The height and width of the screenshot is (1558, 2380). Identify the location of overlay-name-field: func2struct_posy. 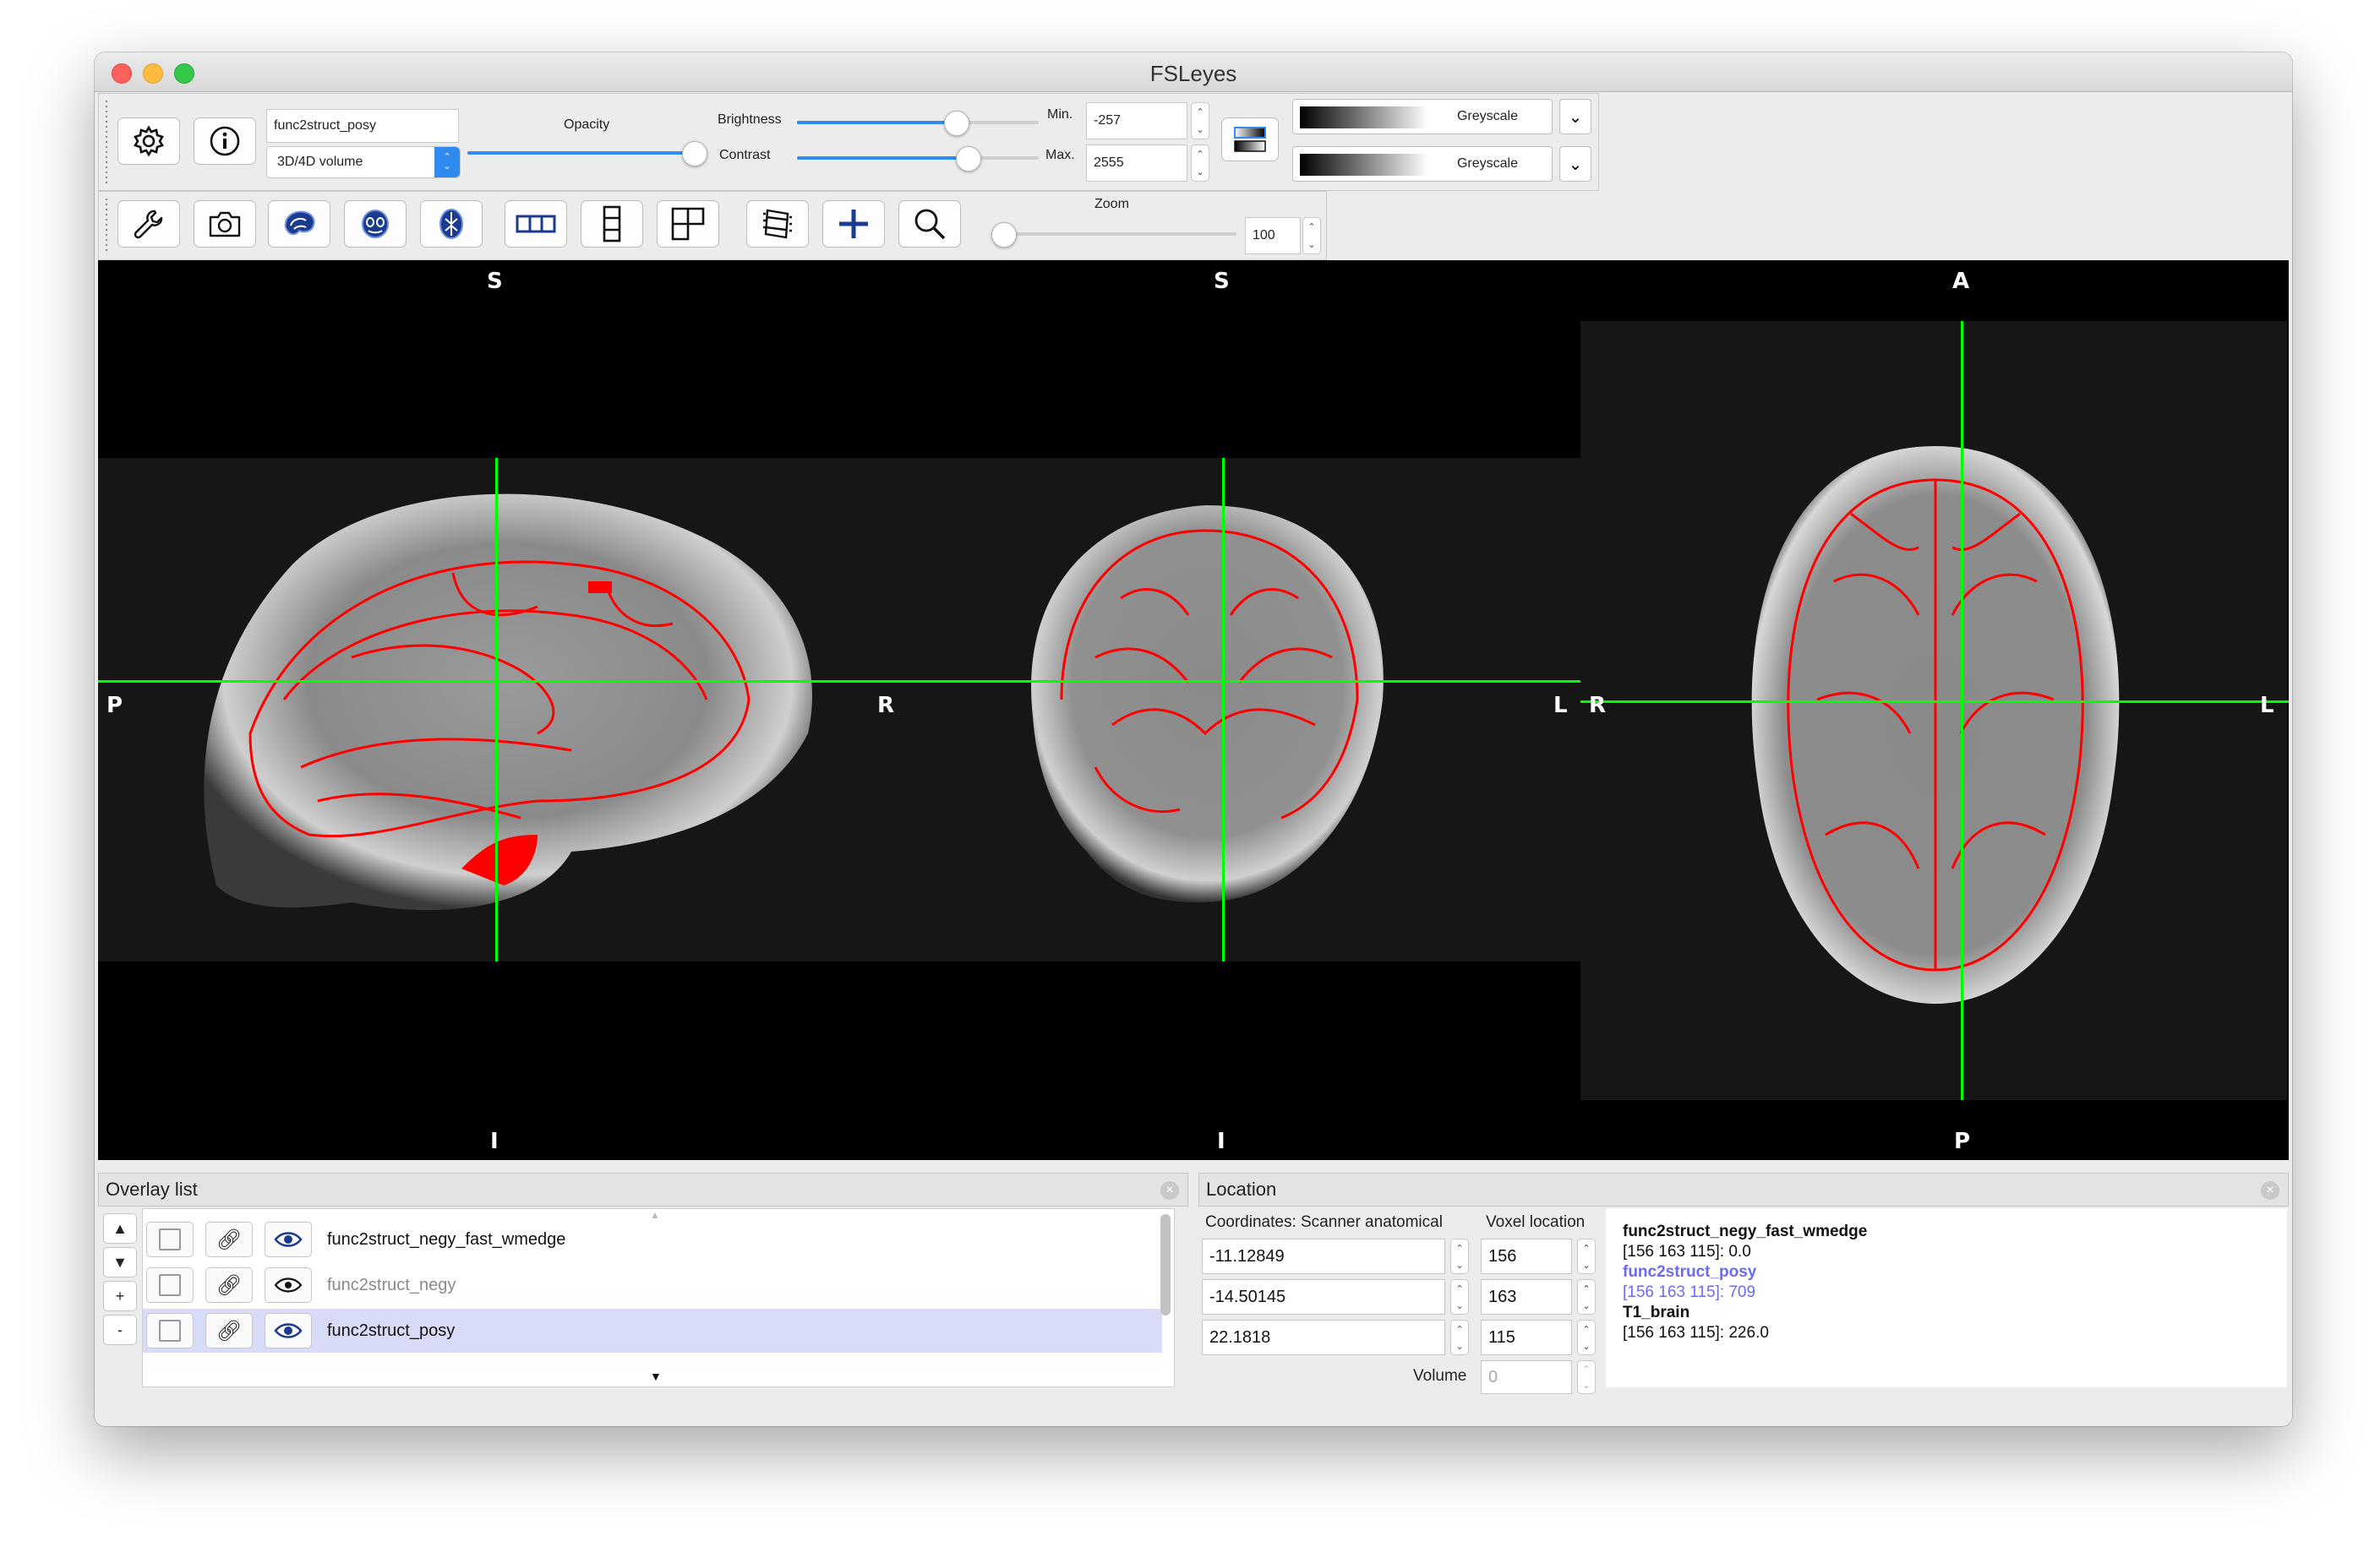
(362, 126).